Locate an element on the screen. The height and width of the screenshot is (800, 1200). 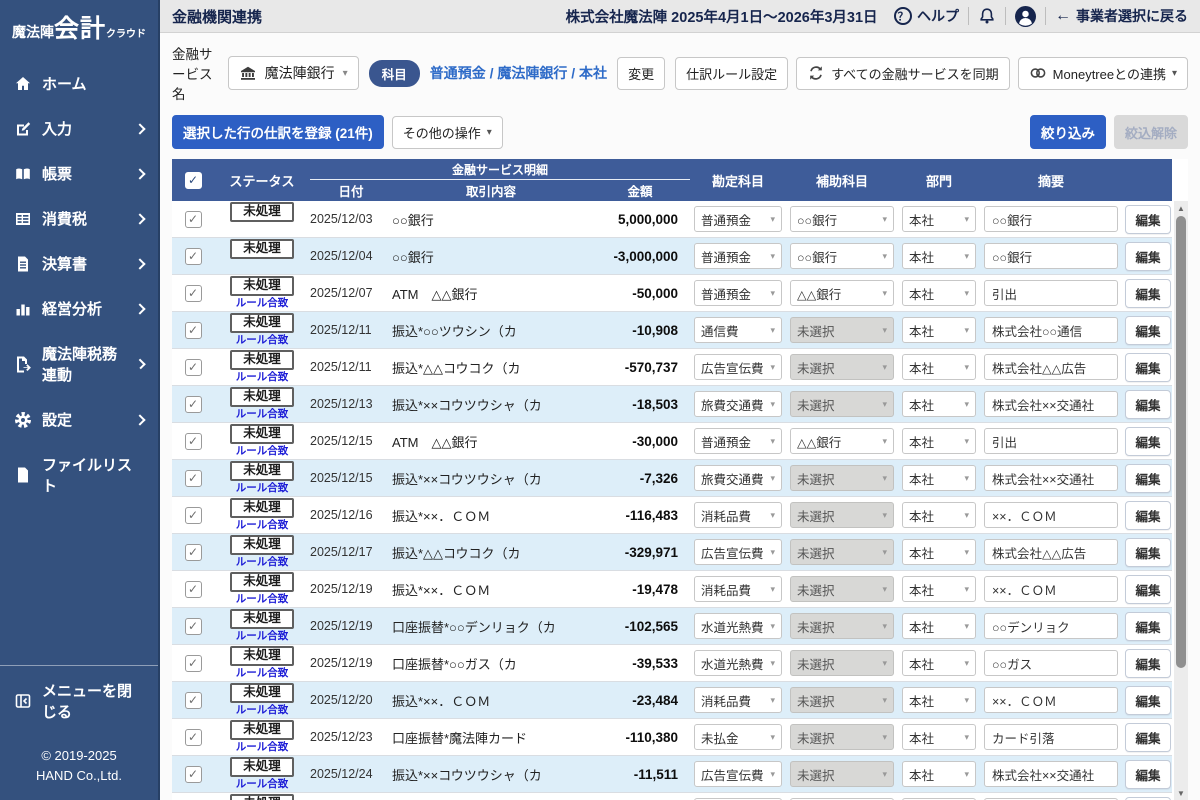
sidebar-item-input: 入力 is located at coordinates (79, 128).